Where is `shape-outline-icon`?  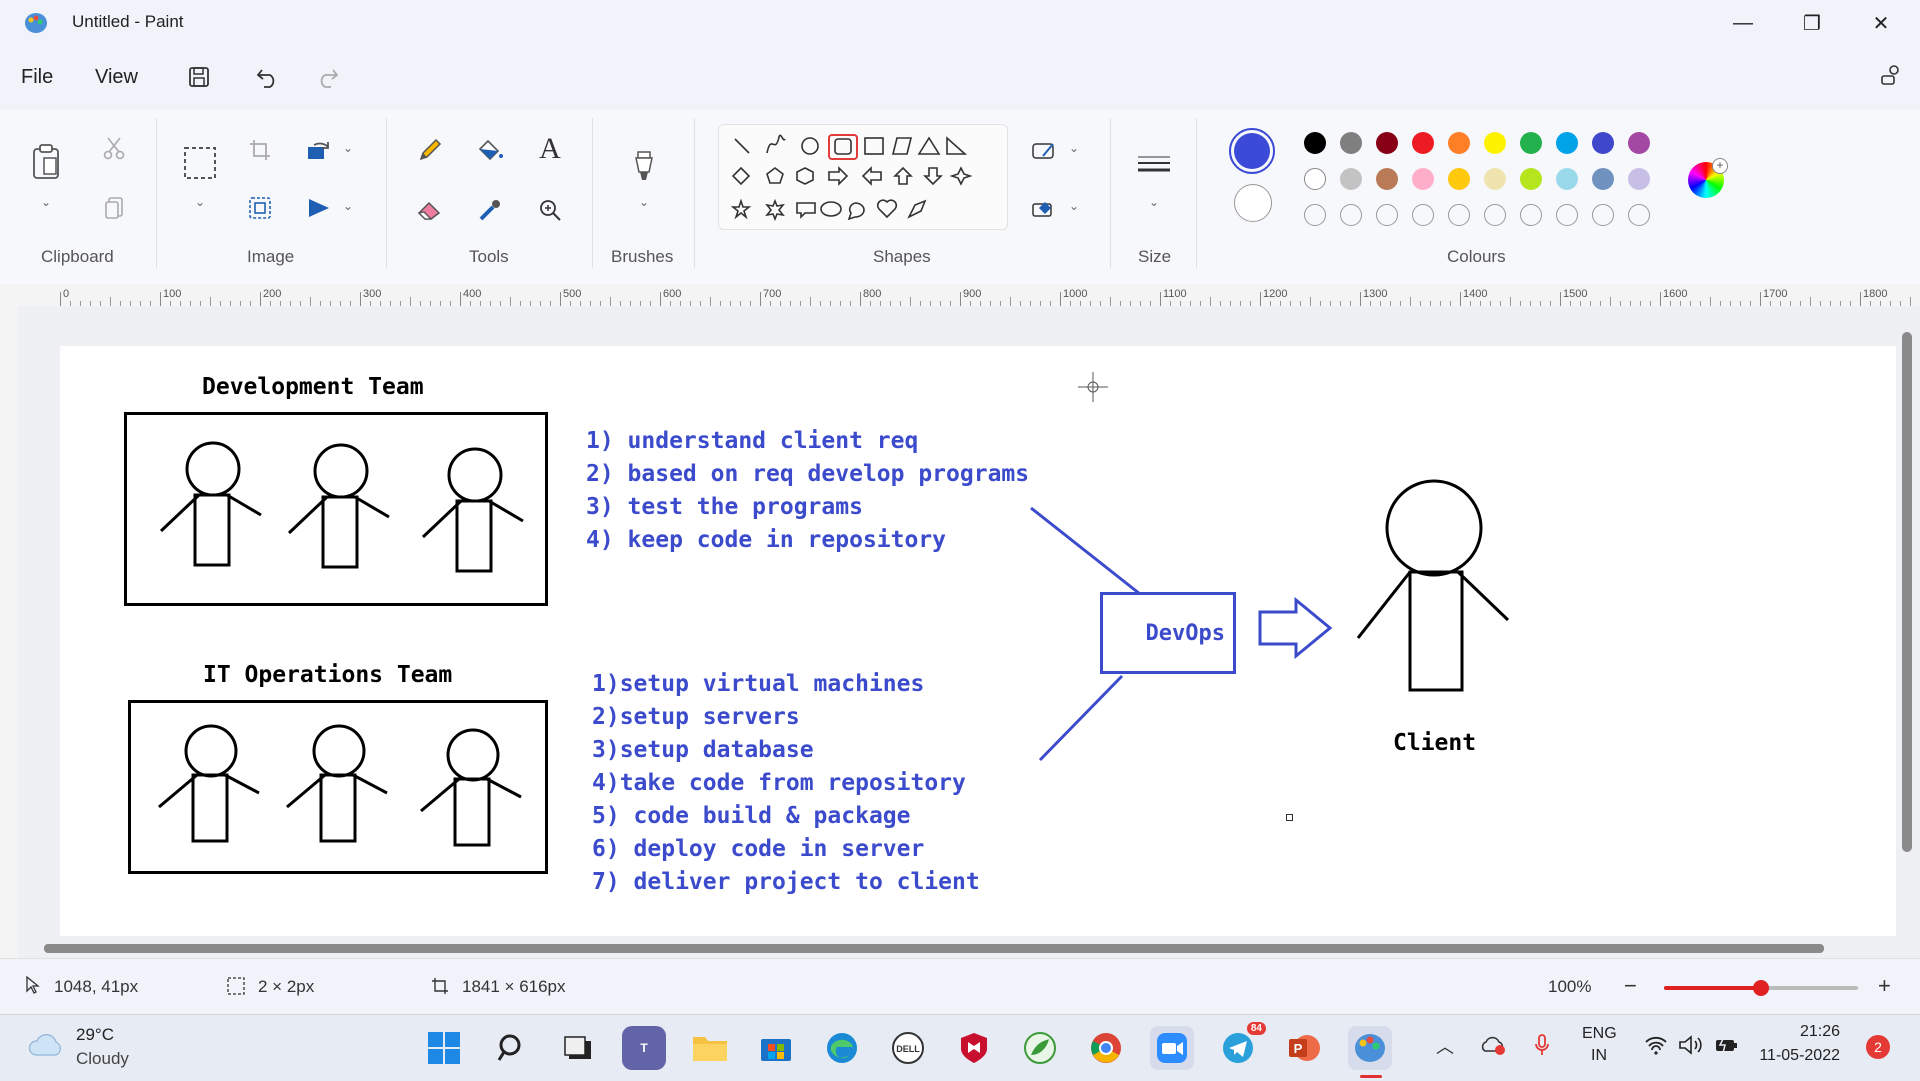 shape-outline-icon is located at coordinates (1044, 151).